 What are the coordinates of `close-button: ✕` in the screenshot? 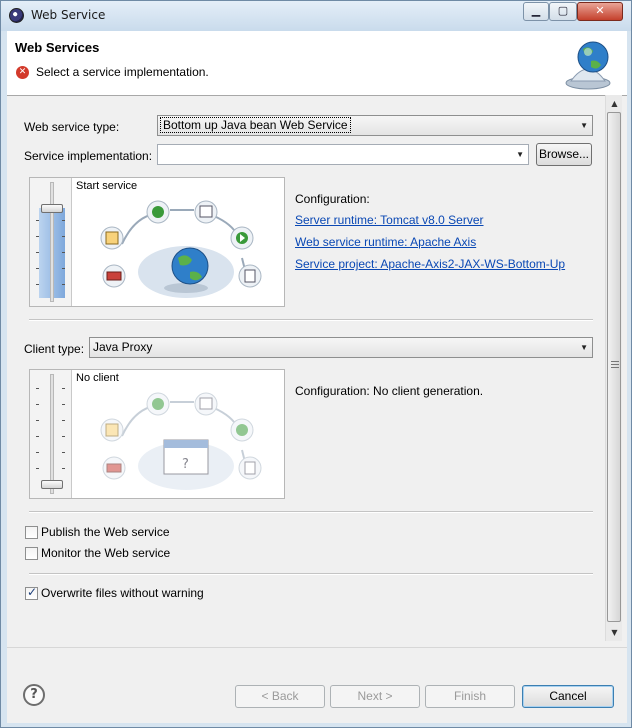 It's located at (600, 11).